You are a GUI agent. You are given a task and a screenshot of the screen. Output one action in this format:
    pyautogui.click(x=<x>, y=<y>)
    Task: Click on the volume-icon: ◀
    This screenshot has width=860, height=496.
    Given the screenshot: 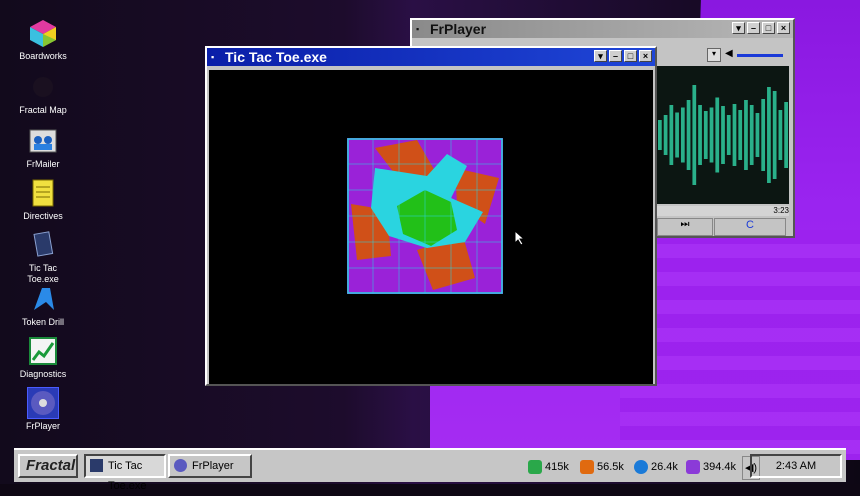 What is the action you would take?
    pyautogui.click(x=729, y=53)
    